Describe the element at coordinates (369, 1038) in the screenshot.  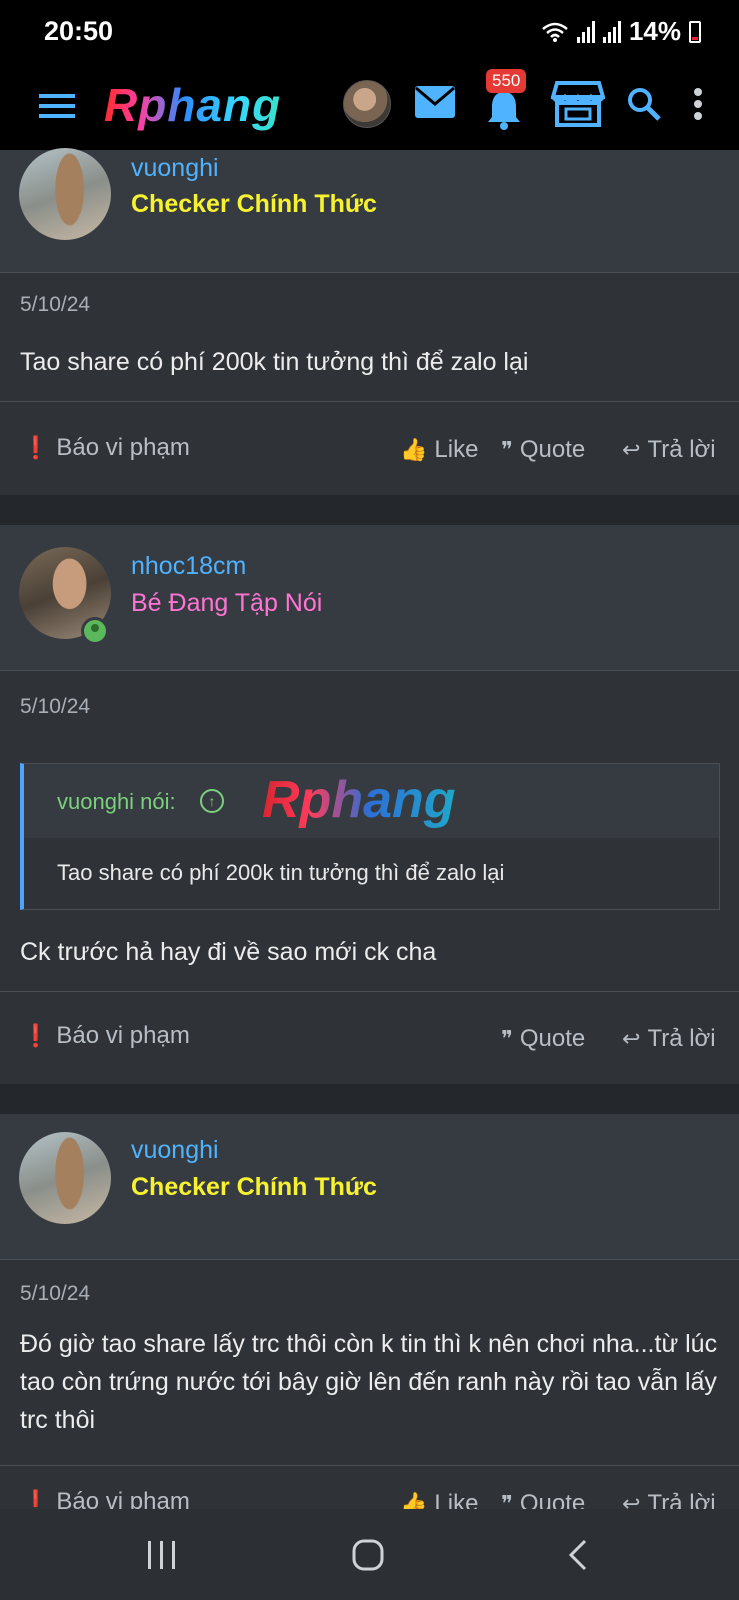
I see `post-actions: ❗ Báo vi phạm ❞ Quote ↩ Trả lời` at that location.